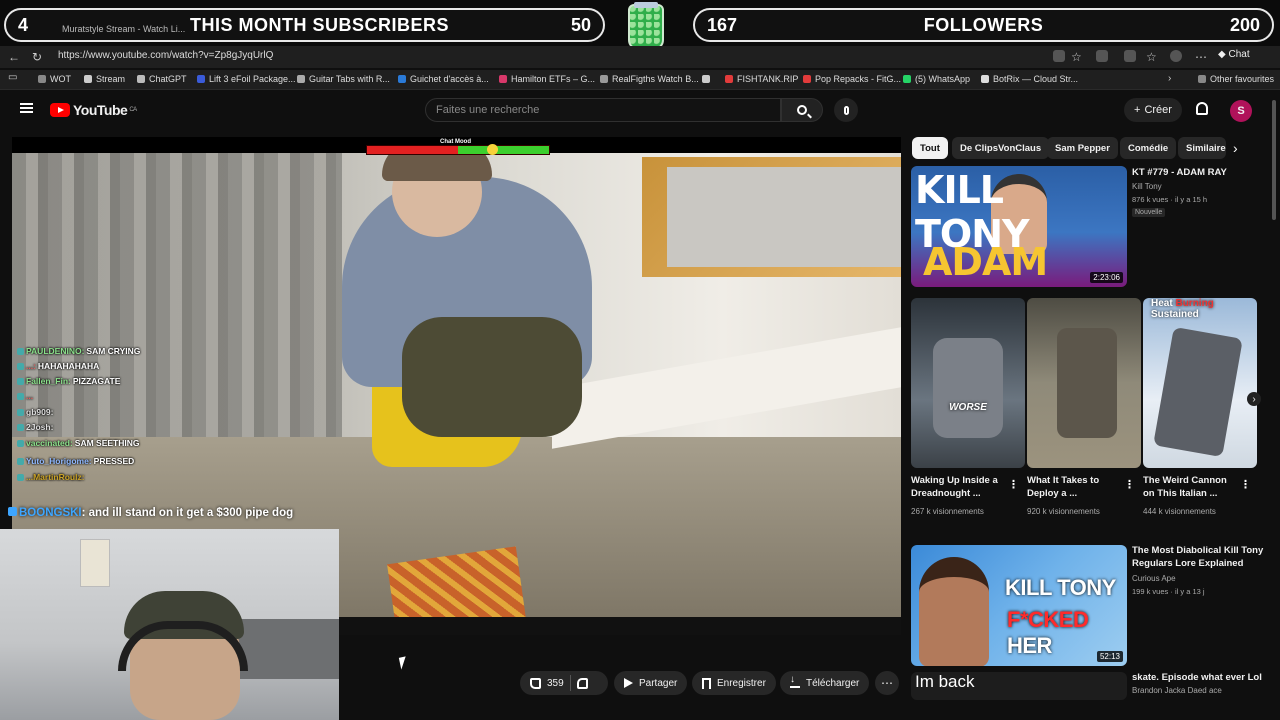  What do you see at coordinates (1149, 212) in the screenshot?
I see `new-badge: Nouvelle` at bounding box center [1149, 212].